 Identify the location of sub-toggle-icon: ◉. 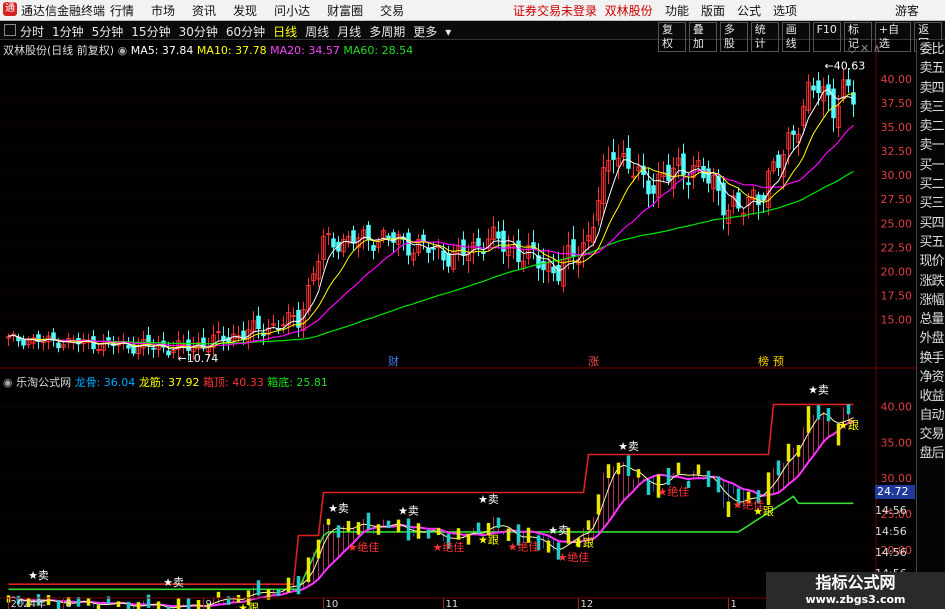
(8, 382).